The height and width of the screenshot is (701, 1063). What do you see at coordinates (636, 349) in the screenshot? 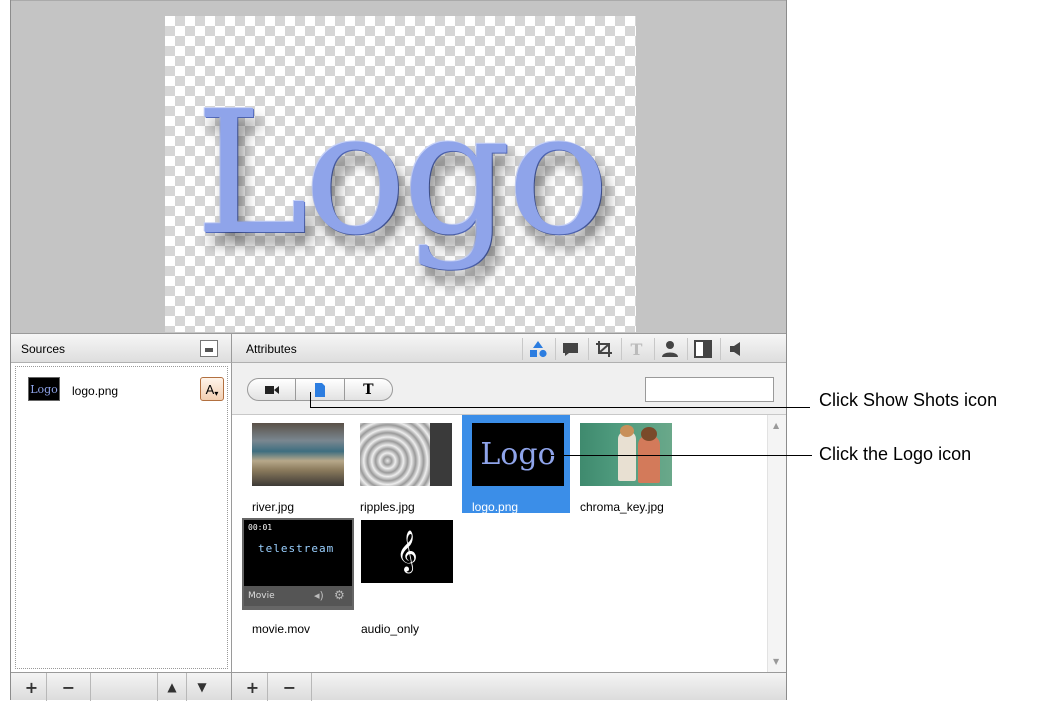
I see `text-icon: T` at bounding box center [636, 349].